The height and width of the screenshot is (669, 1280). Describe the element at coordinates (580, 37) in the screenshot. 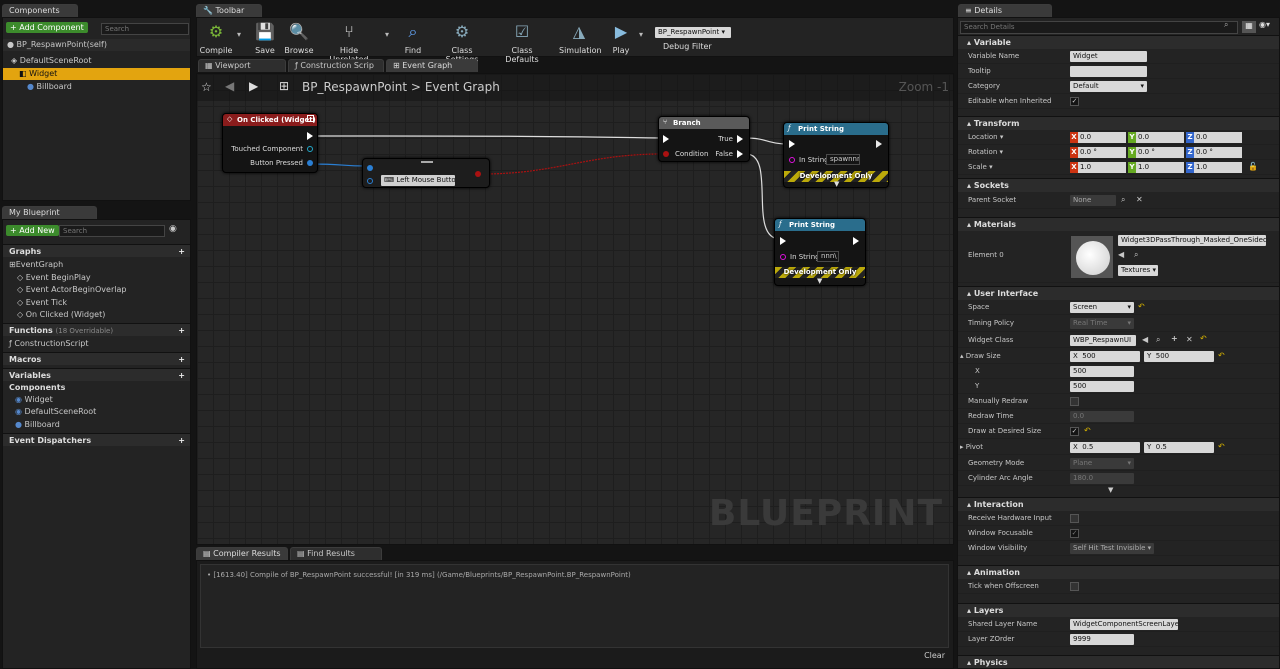

I see `simulation-button: ◮ Simulation` at that location.